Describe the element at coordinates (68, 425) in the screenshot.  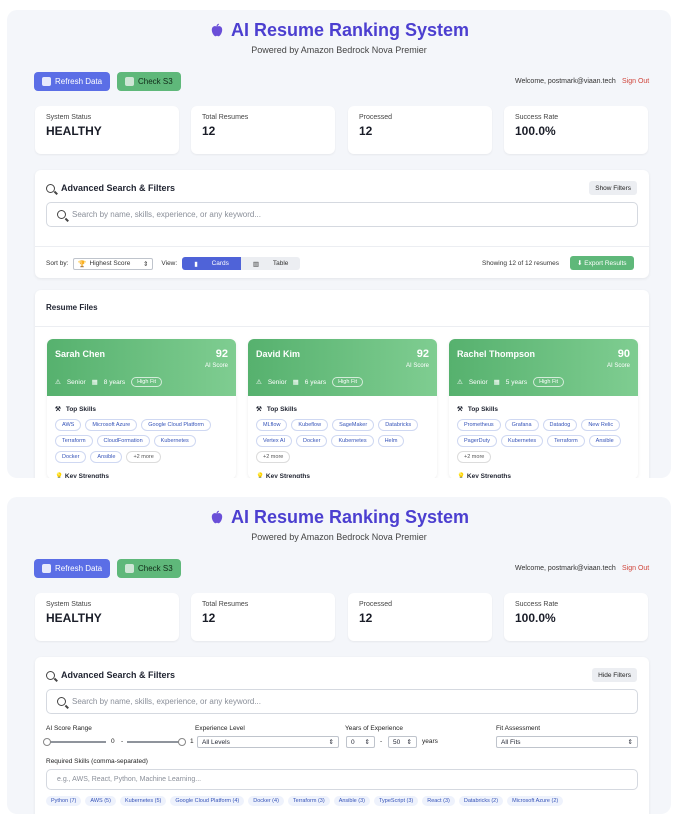
I see `skill-tag: AWS` at that location.